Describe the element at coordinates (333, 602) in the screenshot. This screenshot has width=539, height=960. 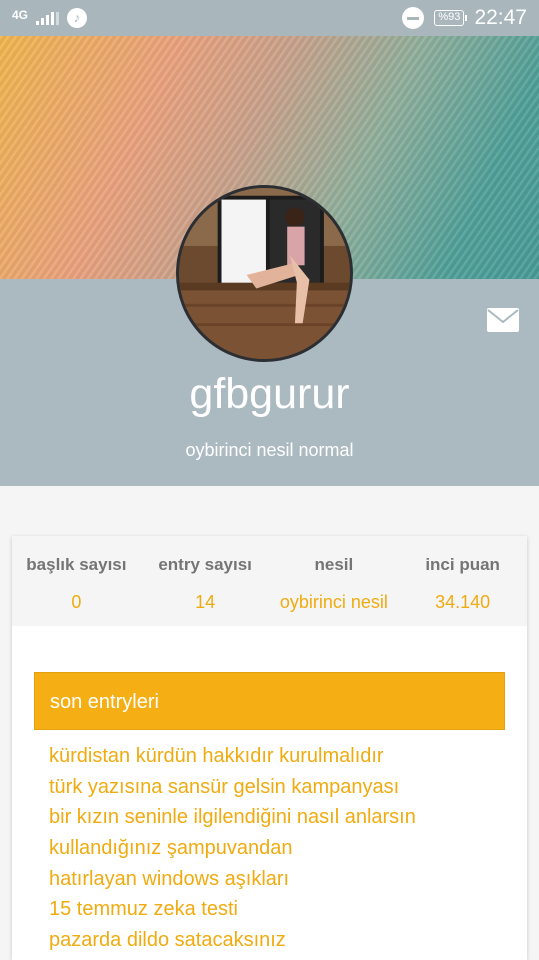
I see `stat-value: oybirinci nesil` at that location.